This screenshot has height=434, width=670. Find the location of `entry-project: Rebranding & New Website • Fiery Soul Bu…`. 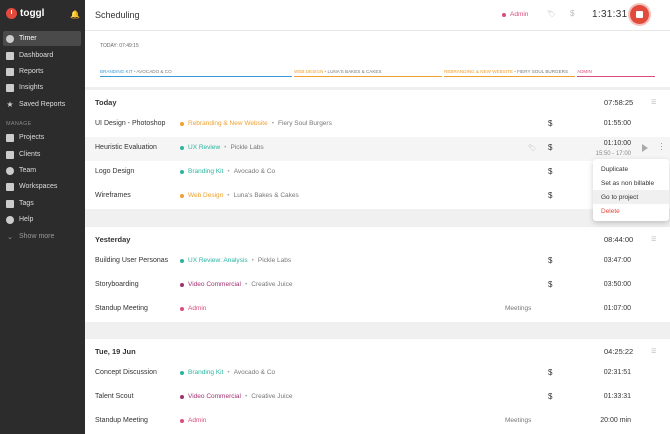

entry-project: Rebranding & New Website • Fiery Soul Bu… is located at coordinates (256, 123).